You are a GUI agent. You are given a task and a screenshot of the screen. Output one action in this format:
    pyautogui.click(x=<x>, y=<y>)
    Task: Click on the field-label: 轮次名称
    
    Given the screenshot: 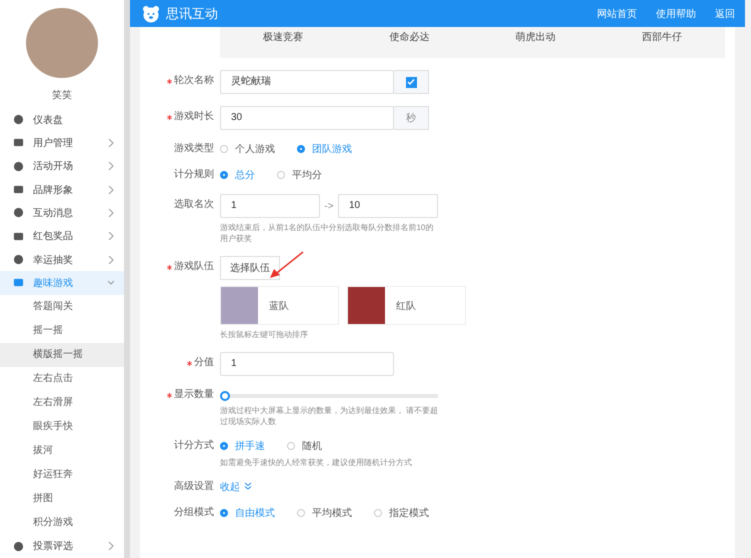 What is the action you would take?
    pyautogui.click(x=194, y=81)
    